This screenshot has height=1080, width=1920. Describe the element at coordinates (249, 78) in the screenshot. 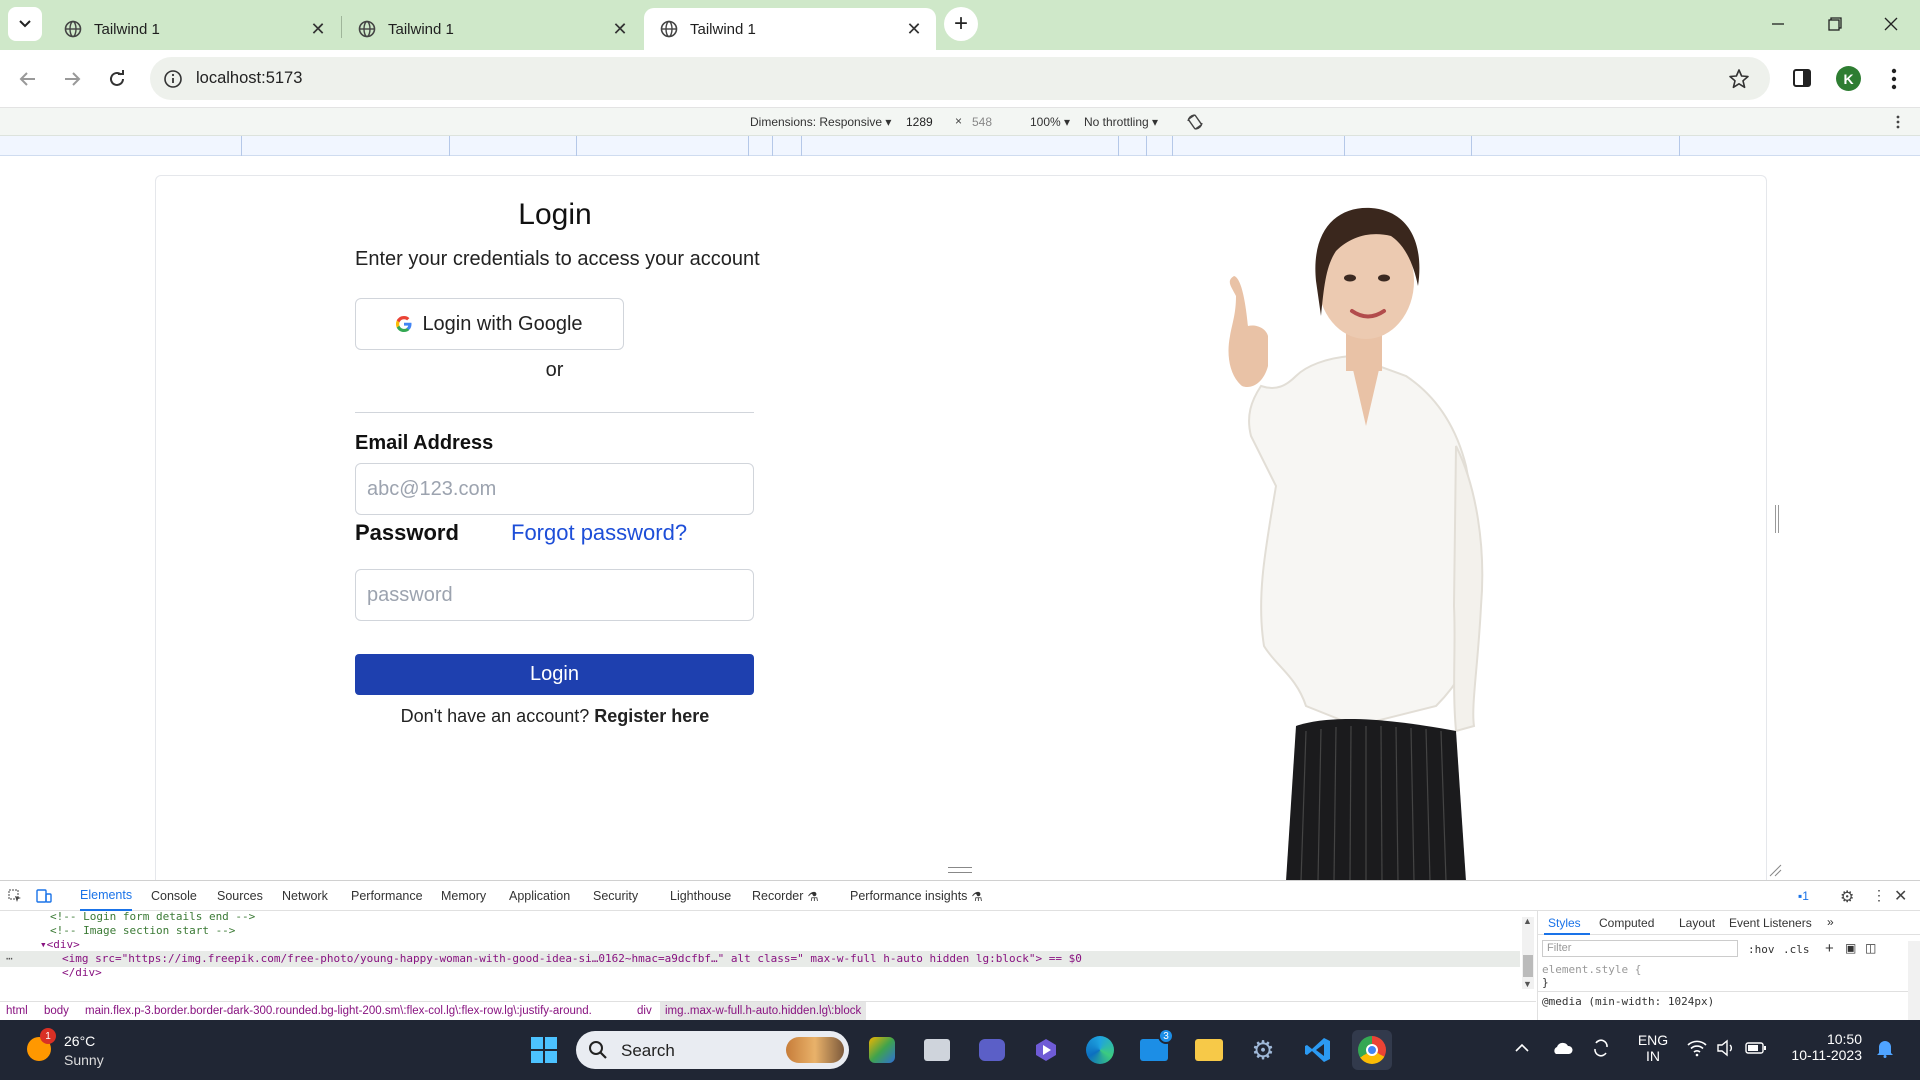

I see `url-text: localhost:5173` at that location.